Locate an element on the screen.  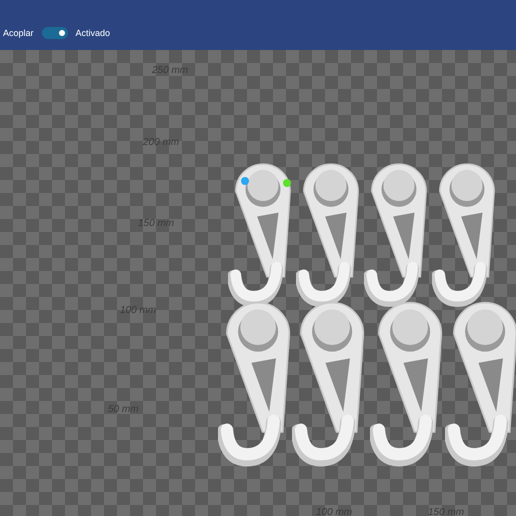
toggle-status: Activado is located at coordinates (93, 33).